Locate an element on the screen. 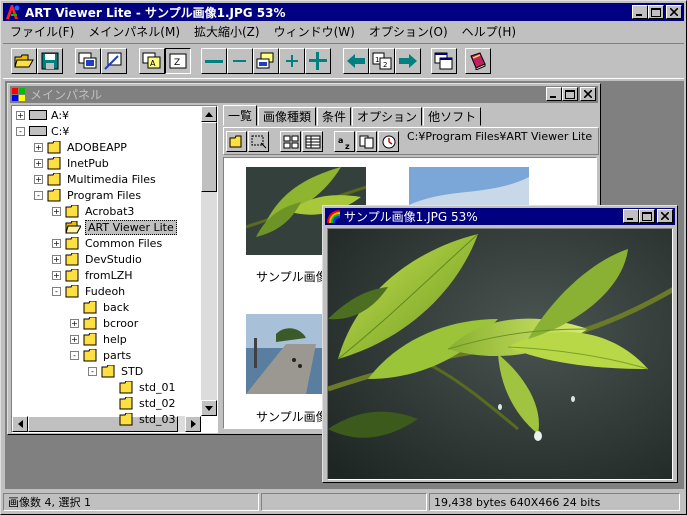  tree-item: + fromLZH is located at coordinates (92, 275).